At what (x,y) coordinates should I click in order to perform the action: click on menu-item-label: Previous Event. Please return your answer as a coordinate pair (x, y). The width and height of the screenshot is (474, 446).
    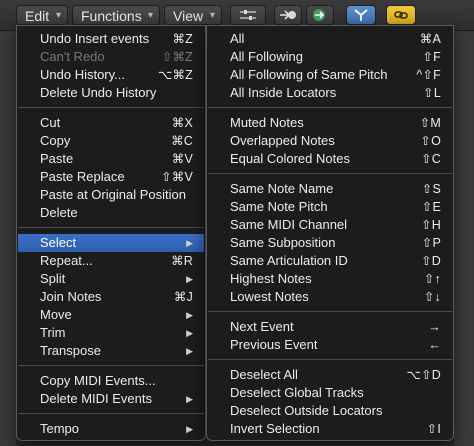
    Looking at the image, I should click on (274, 344).